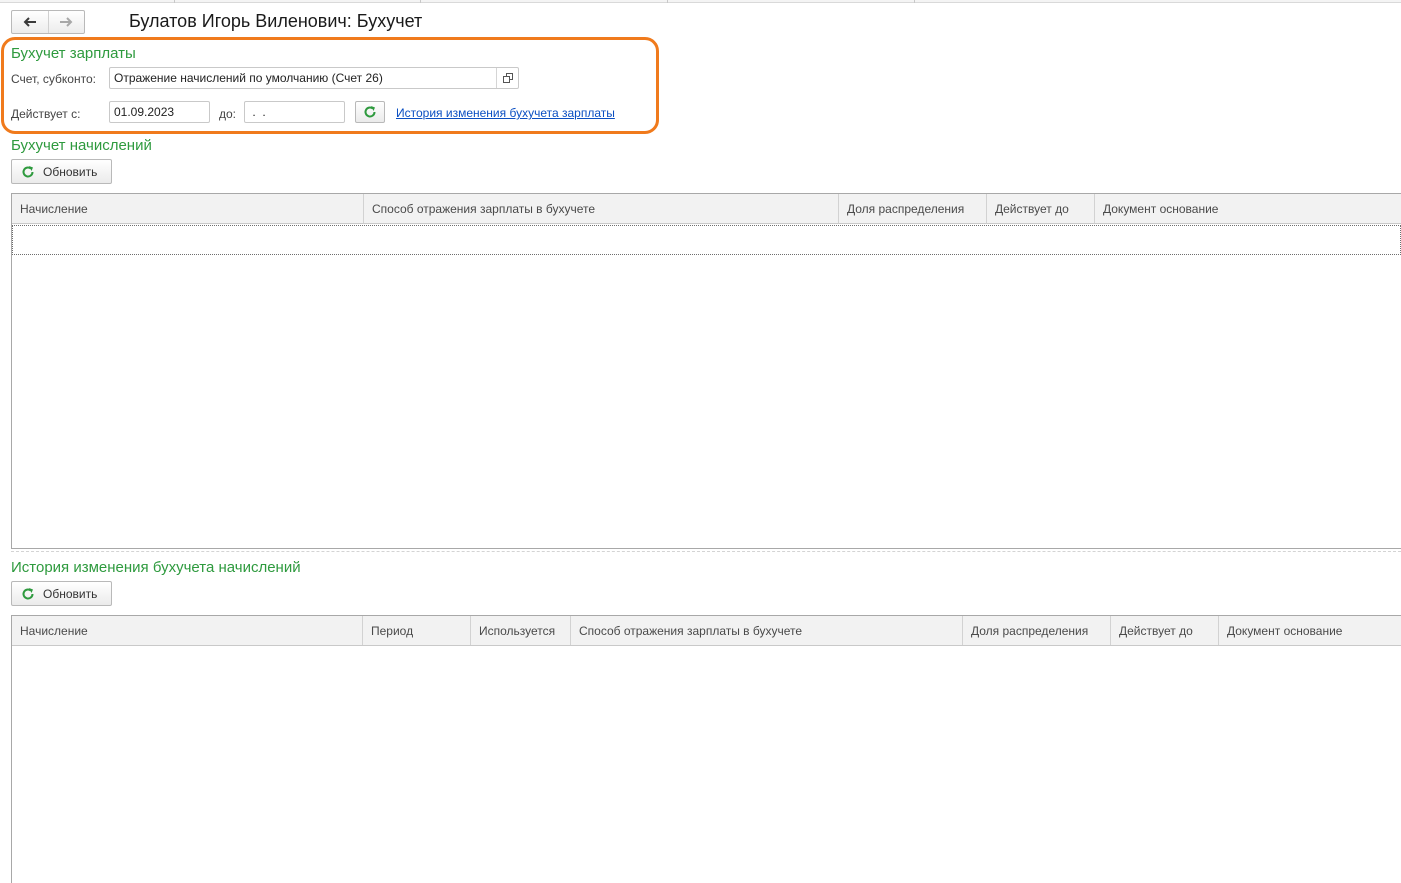  Describe the element at coordinates (46, 114) in the screenshot. I see `valid-from-label: Действует с:` at that location.